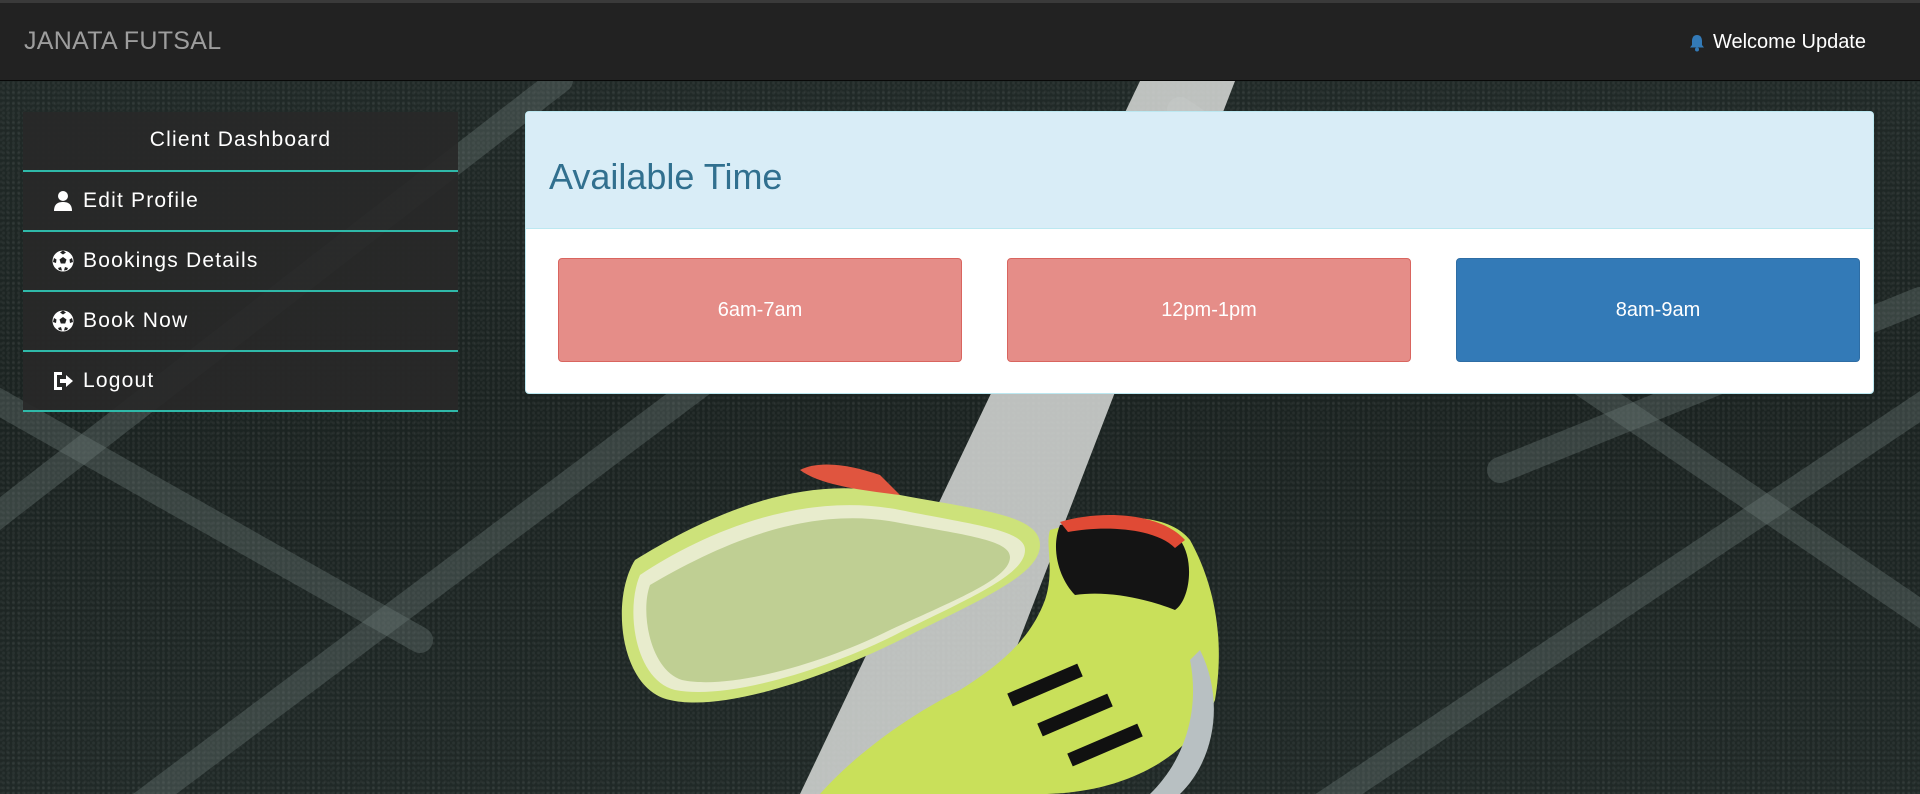  Describe the element at coordinates (240, 382) in the screenshot. I see `sidebar-item-logout: Logout` at that location.